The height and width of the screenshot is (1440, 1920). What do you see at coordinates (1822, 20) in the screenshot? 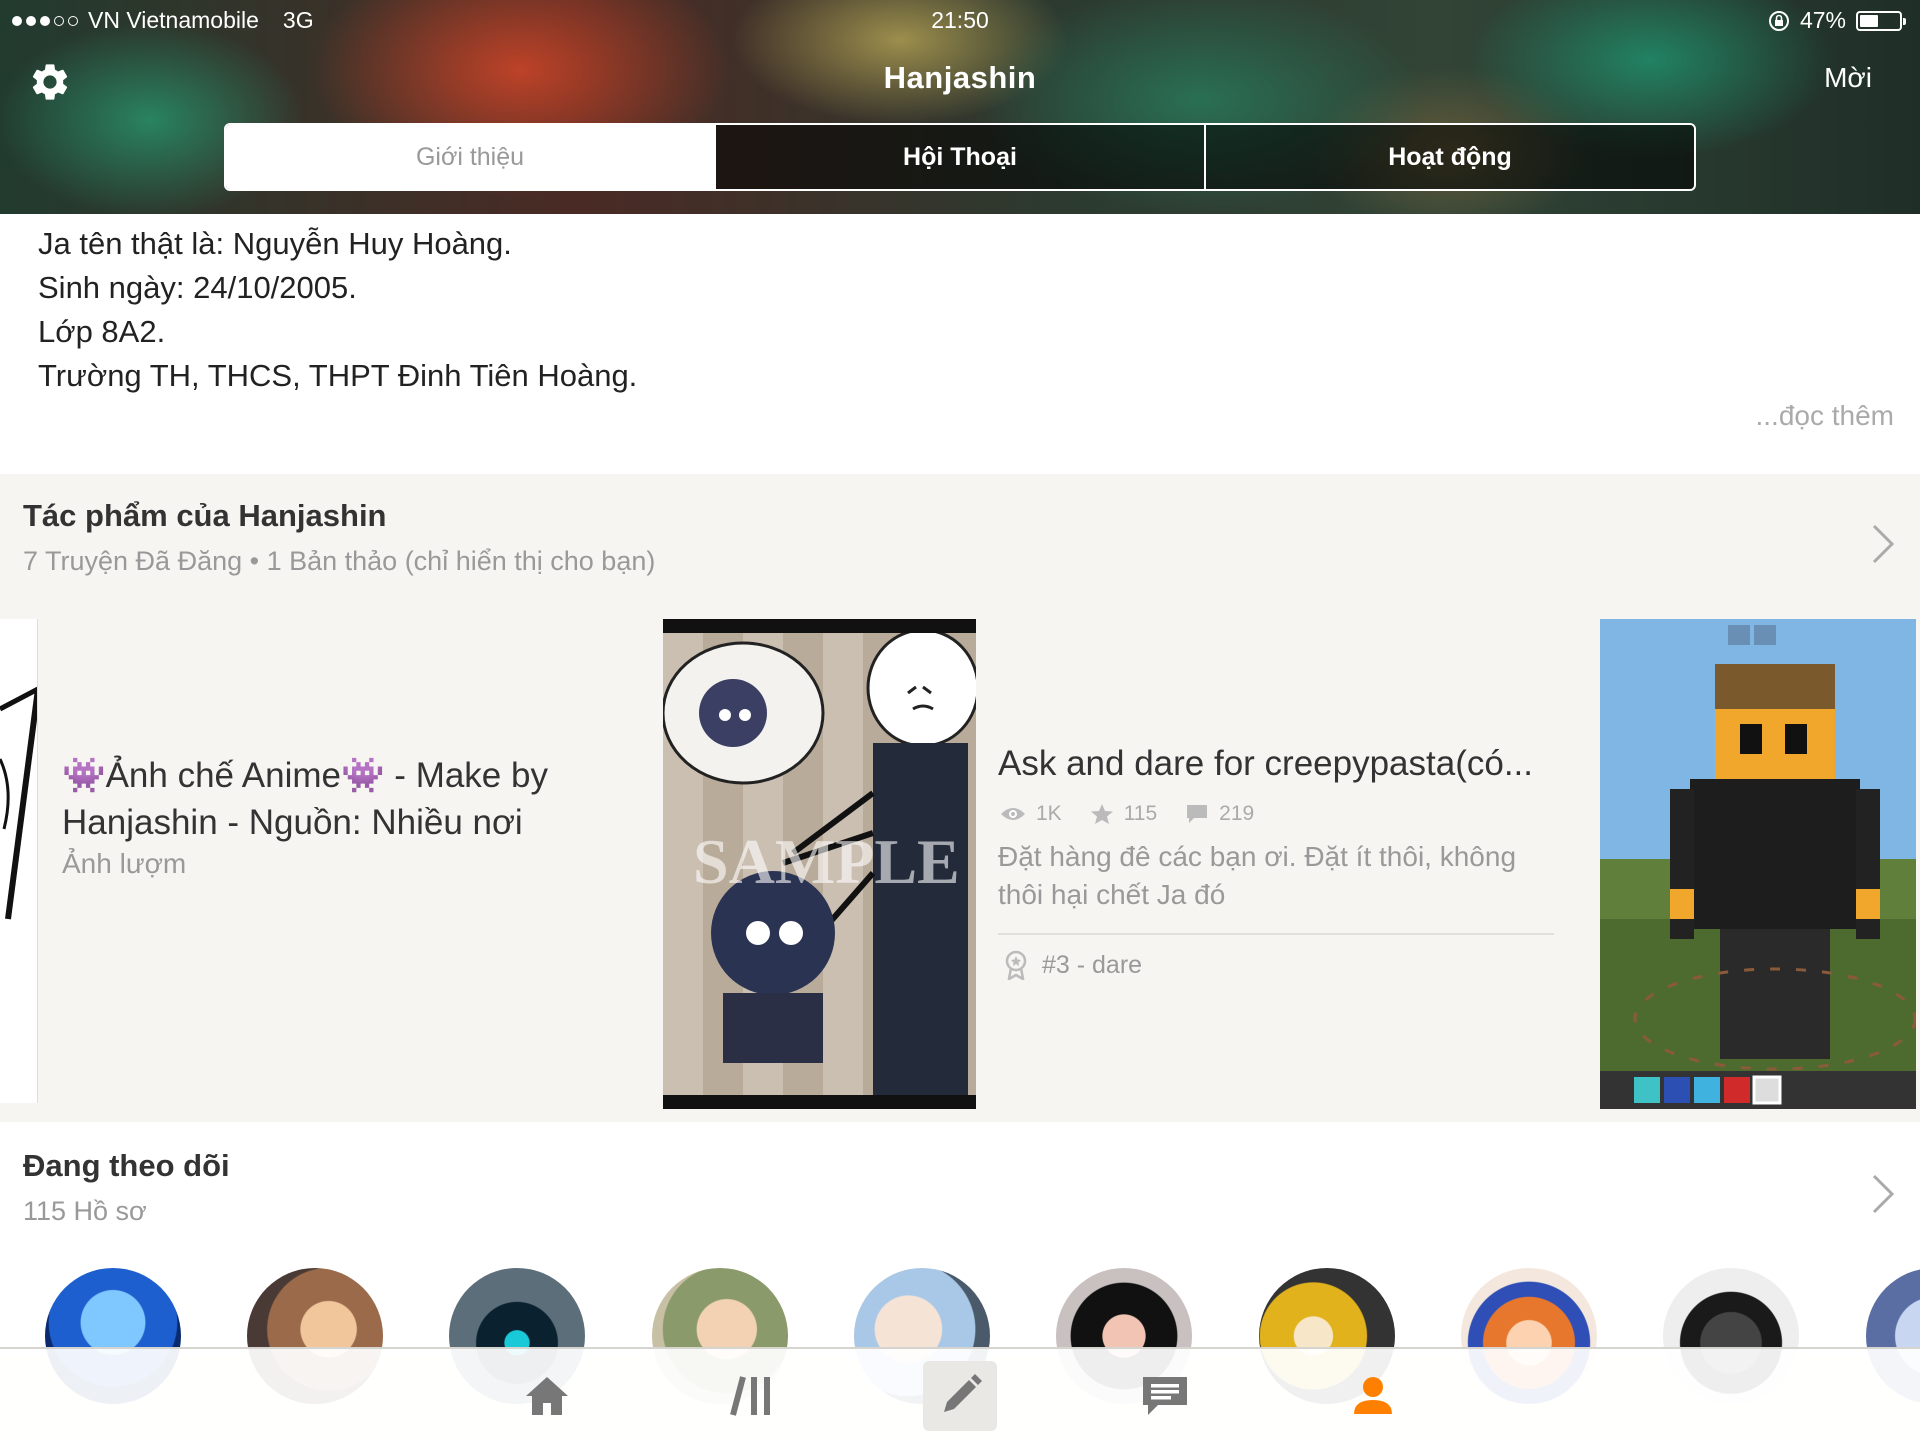
I see `battery-percent: 47%` at bounding box center [1822, 20].